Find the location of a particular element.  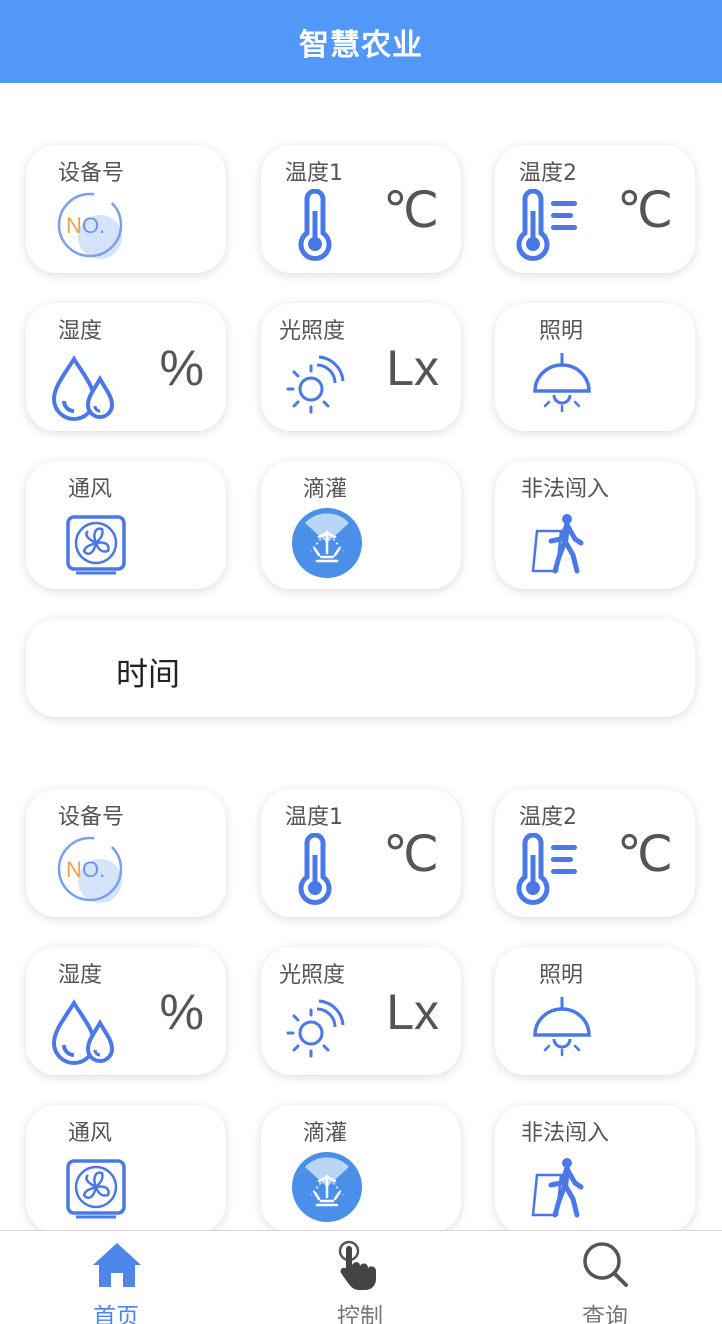

tab-query: 查询 is located at coordinates (605, 1277).